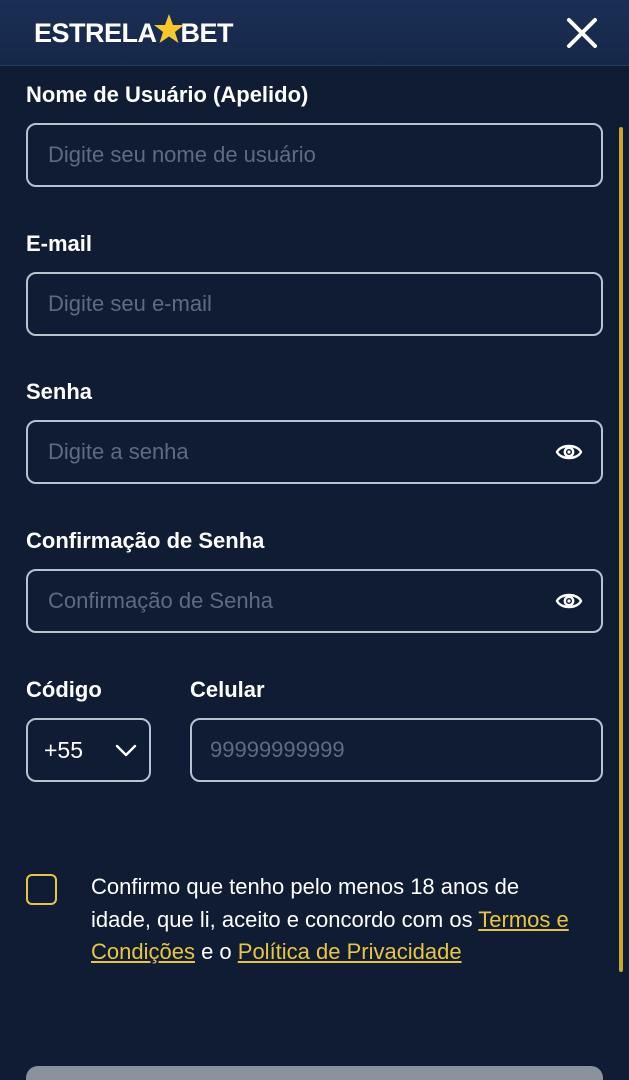 The image size is (629, 1080). Describe the element at coordinates (324, 304) in the screenshot. I see `email-input` at that location.